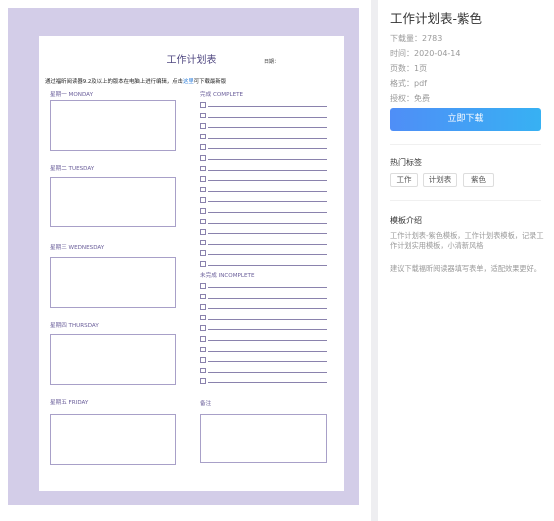 Image resolution: width=554 pixels, height=521 pixels. Describe the element at coordinates (478, 180) in the screenshot. I see `tag-purple: 紫色` at that location.